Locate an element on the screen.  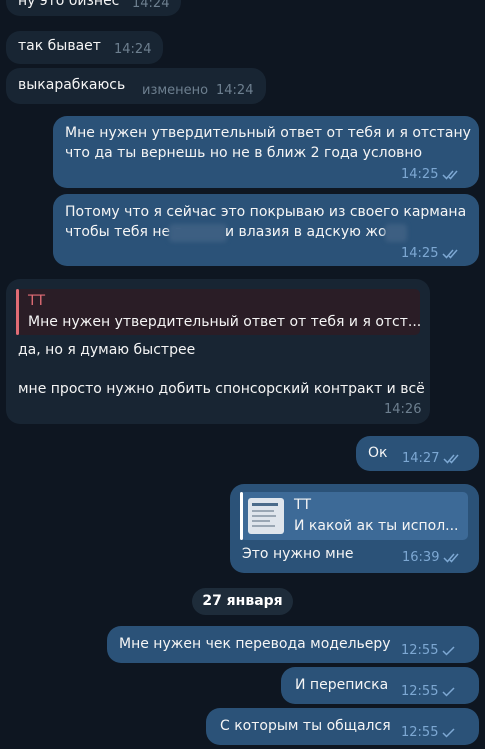
message-outgoing: И переписка 12:55 is located at coordinates (380, 685).